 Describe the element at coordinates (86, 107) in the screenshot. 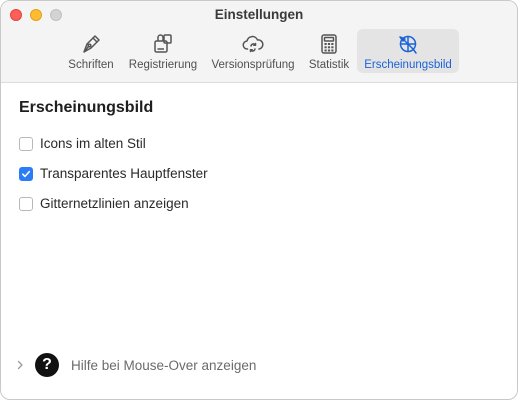

I see `section-title: Erscheinungsbild` at that location.